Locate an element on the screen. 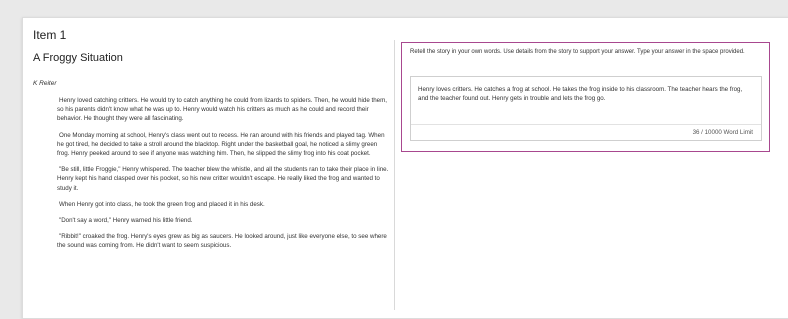 This screenshot has height=319, width=788. word-limit-counter: 36 / 10000 Word Limit is located at coordinates (586, 132).